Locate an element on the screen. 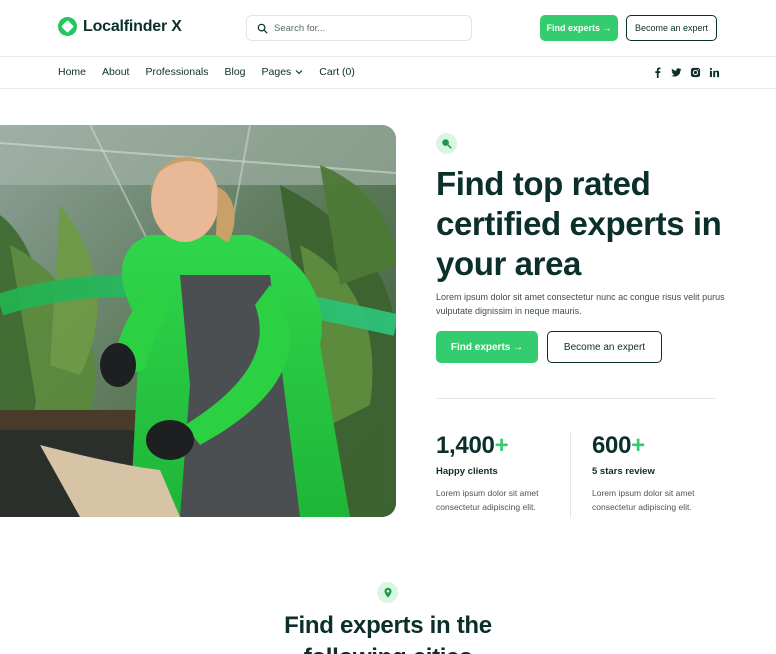  location-badge is located at coordinates (387, 592).